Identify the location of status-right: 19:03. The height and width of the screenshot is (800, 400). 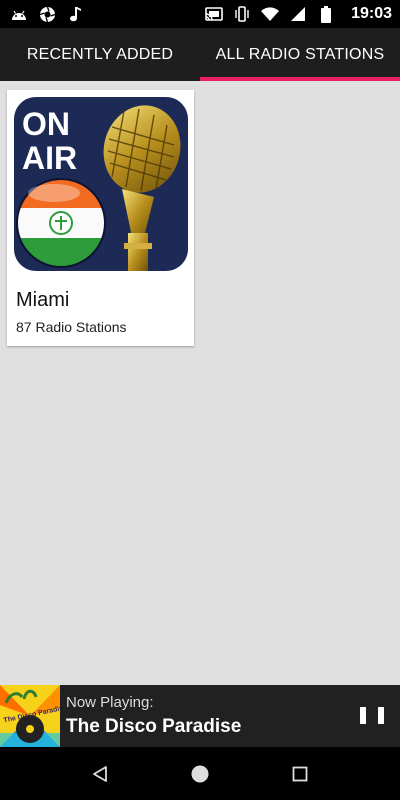
(298, 14).